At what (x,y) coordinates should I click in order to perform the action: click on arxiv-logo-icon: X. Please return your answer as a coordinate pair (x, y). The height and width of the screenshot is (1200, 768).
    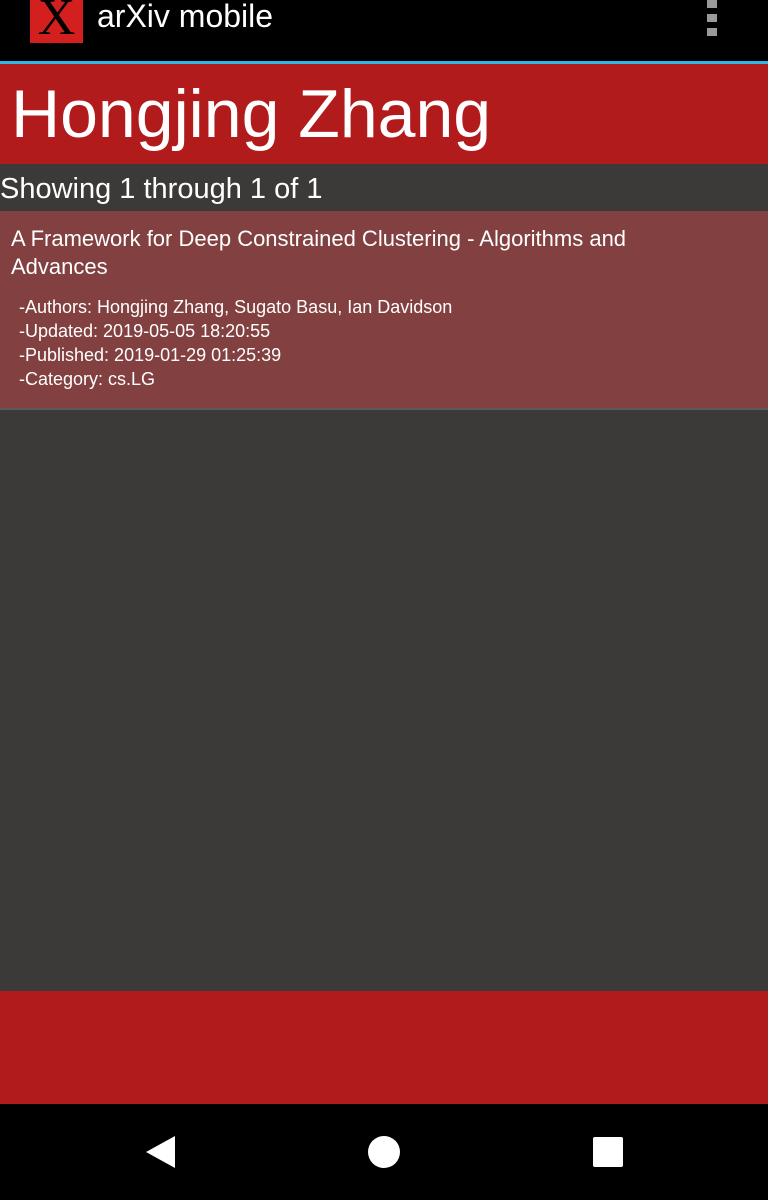
    Looking at the image, I should click on (56, 21).